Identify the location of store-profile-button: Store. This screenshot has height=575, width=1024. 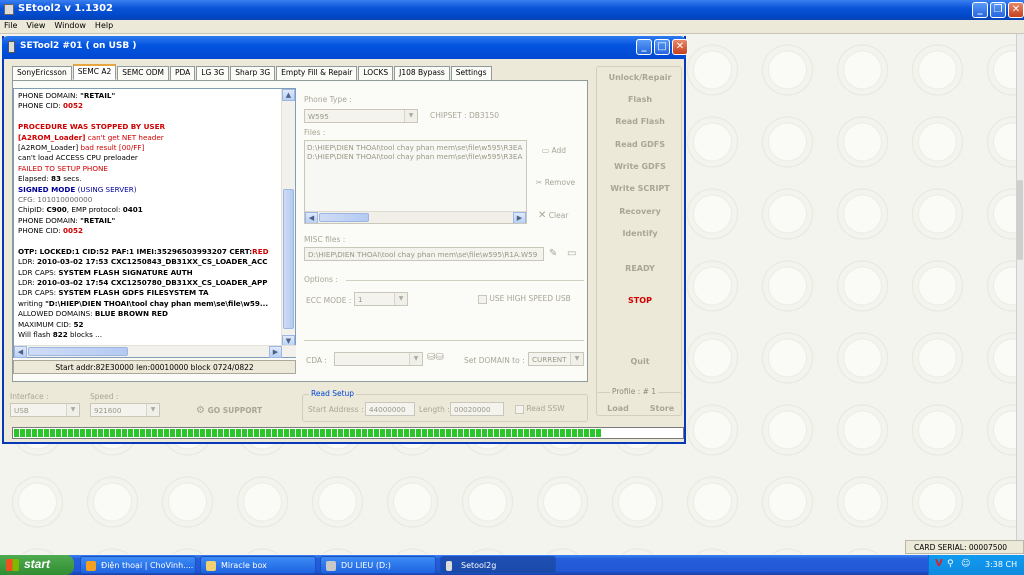
(662, 408).